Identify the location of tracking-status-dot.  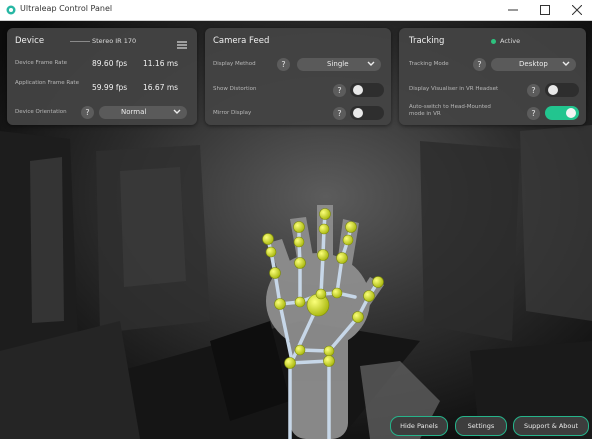
(493, 41).